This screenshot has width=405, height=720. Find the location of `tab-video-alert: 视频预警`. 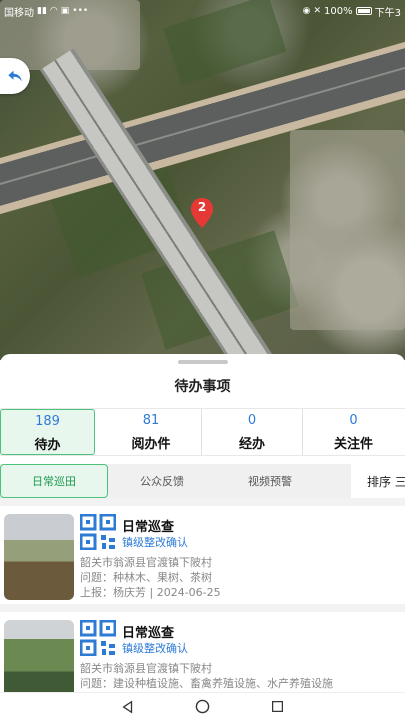

tab-video-alert: 视频预警 is located at coordinates (270, 481).